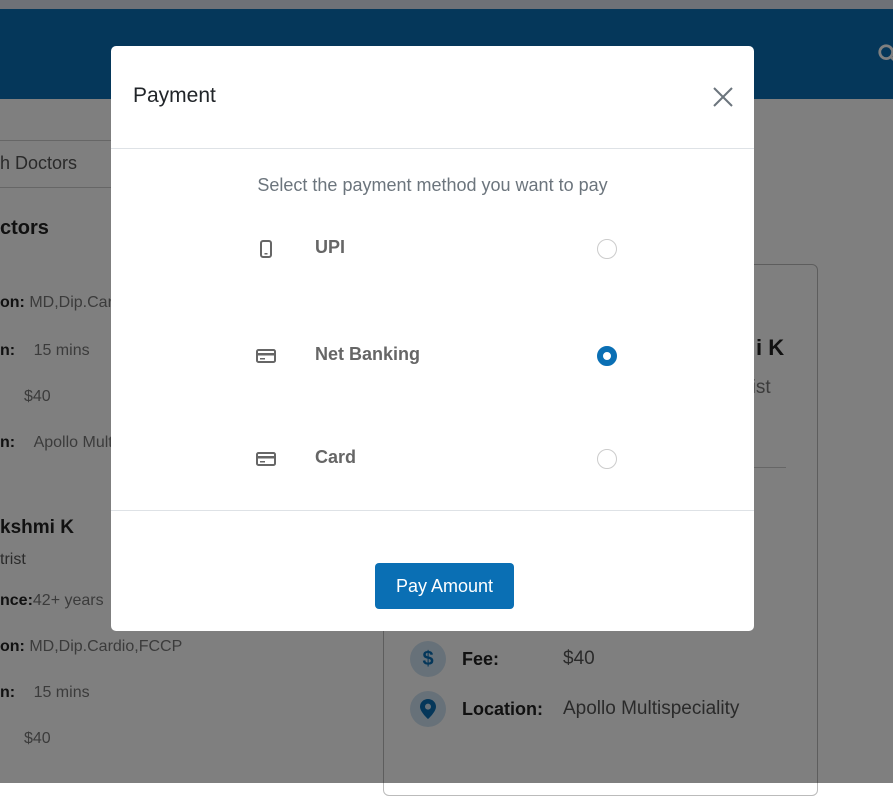 Image resolution: width=893 pixels, height=796 pixels. I want to click on modal-header: Payment, so click(432, 97).